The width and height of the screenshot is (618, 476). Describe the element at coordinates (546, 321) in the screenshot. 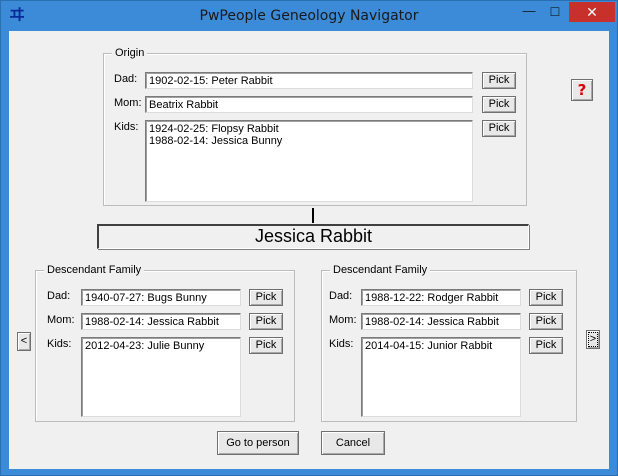

I see `family-right-mom-pick-button: Pick` at that location.